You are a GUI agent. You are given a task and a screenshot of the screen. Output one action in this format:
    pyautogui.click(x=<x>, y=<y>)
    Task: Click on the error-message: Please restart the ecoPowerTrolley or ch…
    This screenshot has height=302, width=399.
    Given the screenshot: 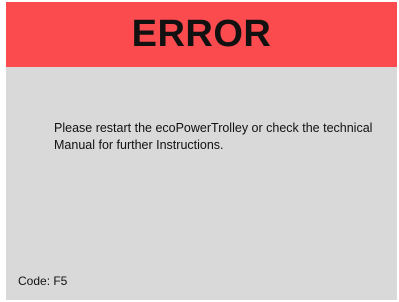 What is the action you would take?
    pyautogui.click(x=213, y=136)
    